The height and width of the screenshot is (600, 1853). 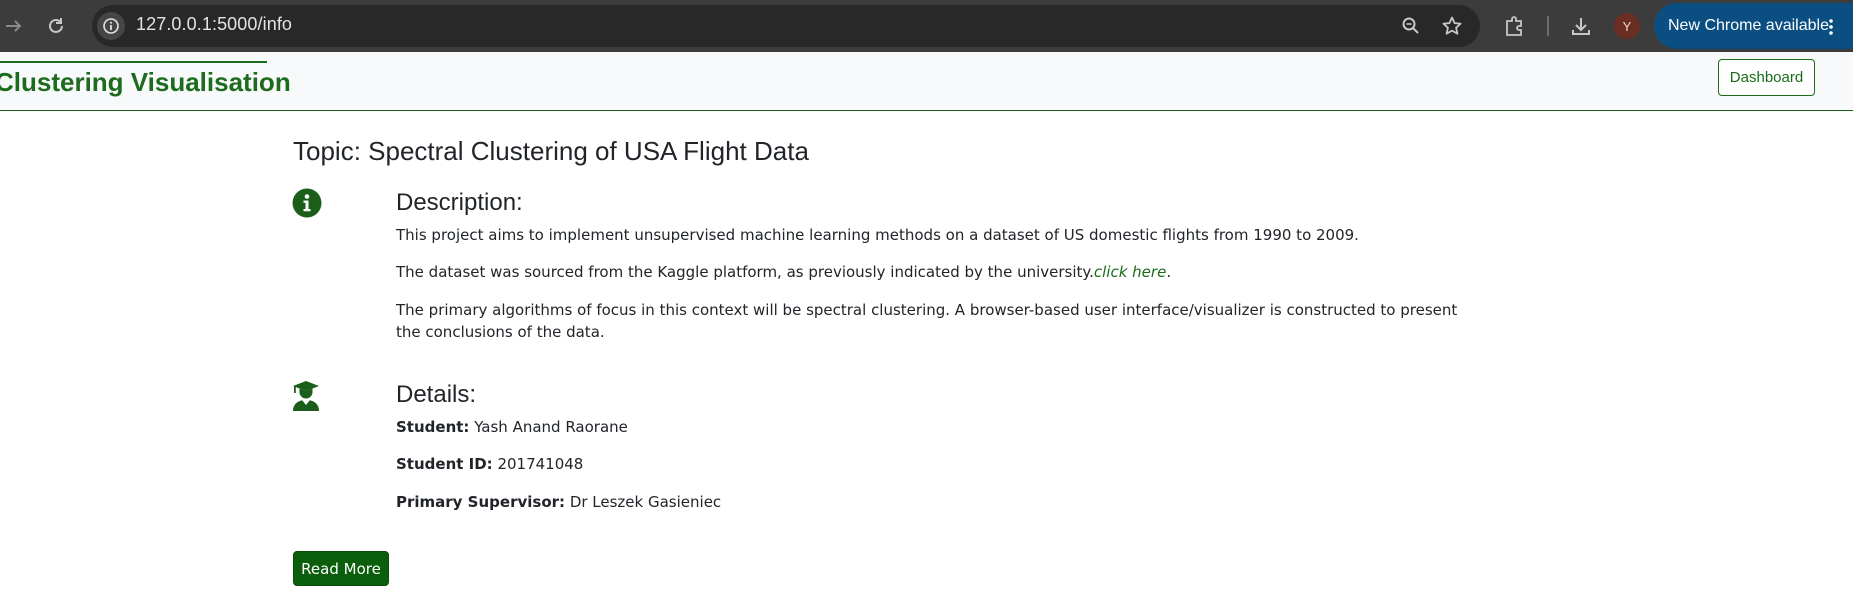 What do you see at coordinates (459, 202) in the screenshot?
I see `description-heading: Description:` at bounding box center [459, 202].